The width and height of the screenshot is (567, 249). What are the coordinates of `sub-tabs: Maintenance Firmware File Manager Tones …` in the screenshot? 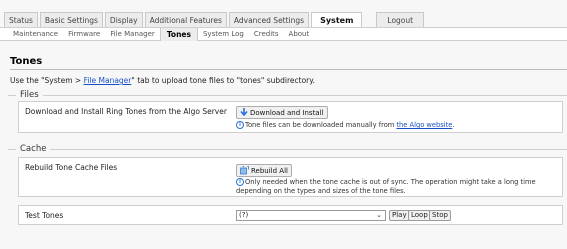 It's located at (161, 34).